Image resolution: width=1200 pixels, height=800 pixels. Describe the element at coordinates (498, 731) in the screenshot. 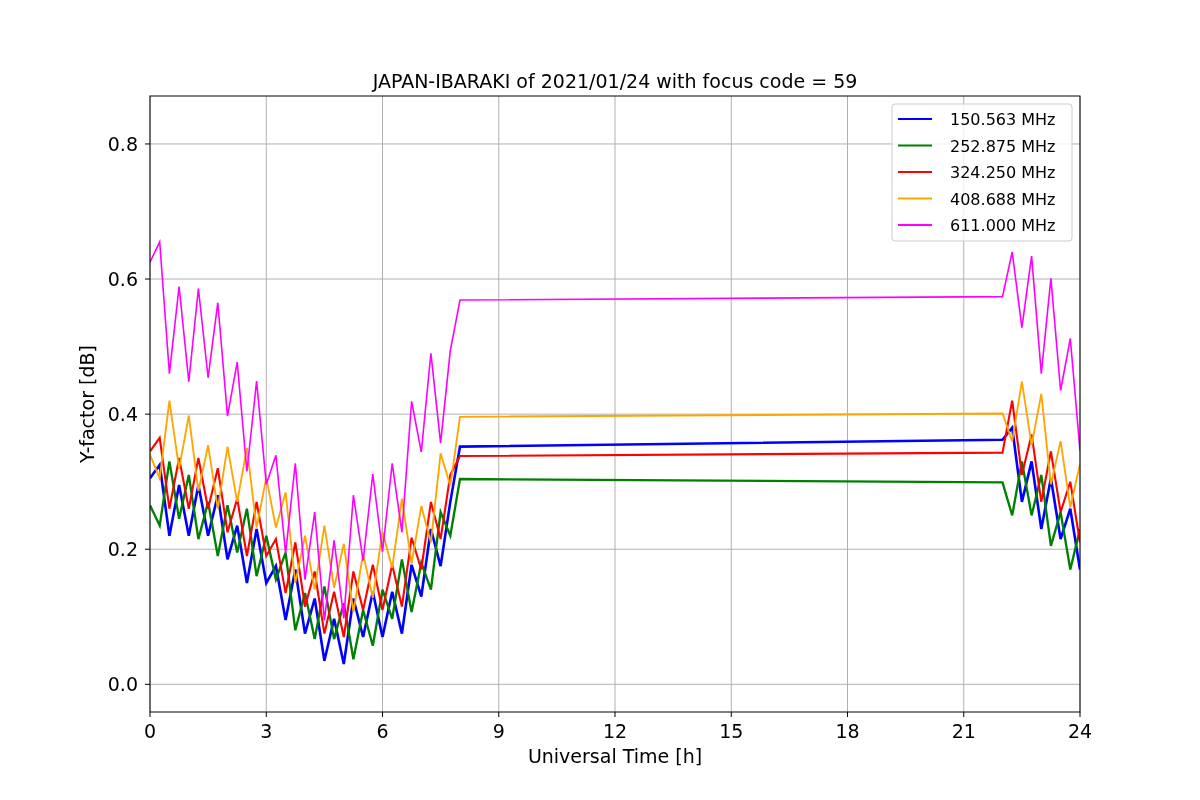

I see `x-tick-label: 9` at that location.